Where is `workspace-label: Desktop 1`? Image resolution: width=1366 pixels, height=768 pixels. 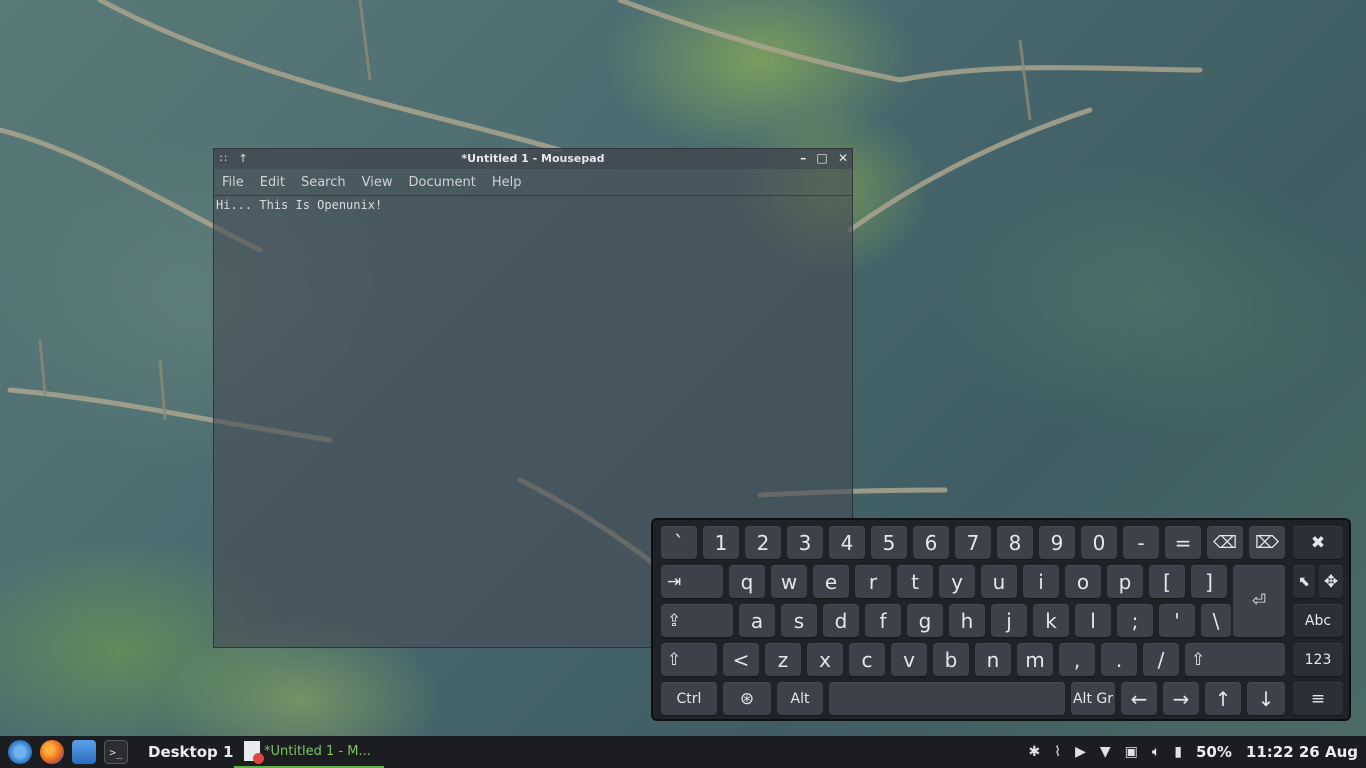 workspace-label: Desktop 1 is located at coordinates (190, 752).